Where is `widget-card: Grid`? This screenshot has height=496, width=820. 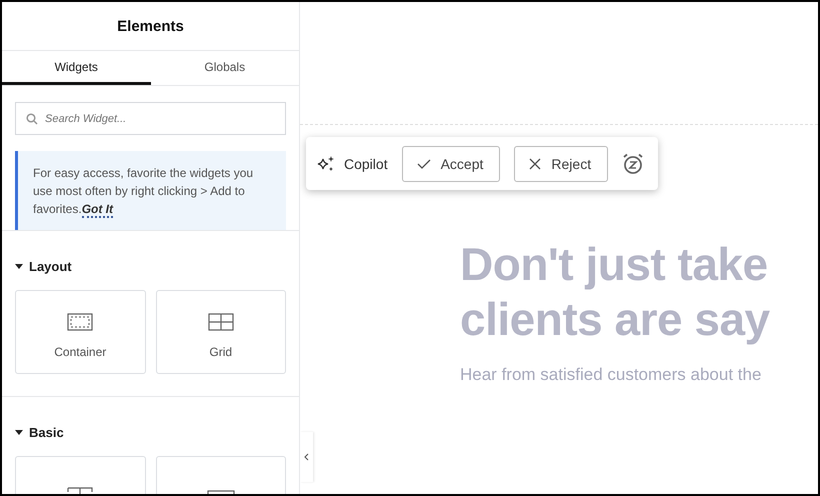
widget-card: Grid is located at coordinates (221, 332).